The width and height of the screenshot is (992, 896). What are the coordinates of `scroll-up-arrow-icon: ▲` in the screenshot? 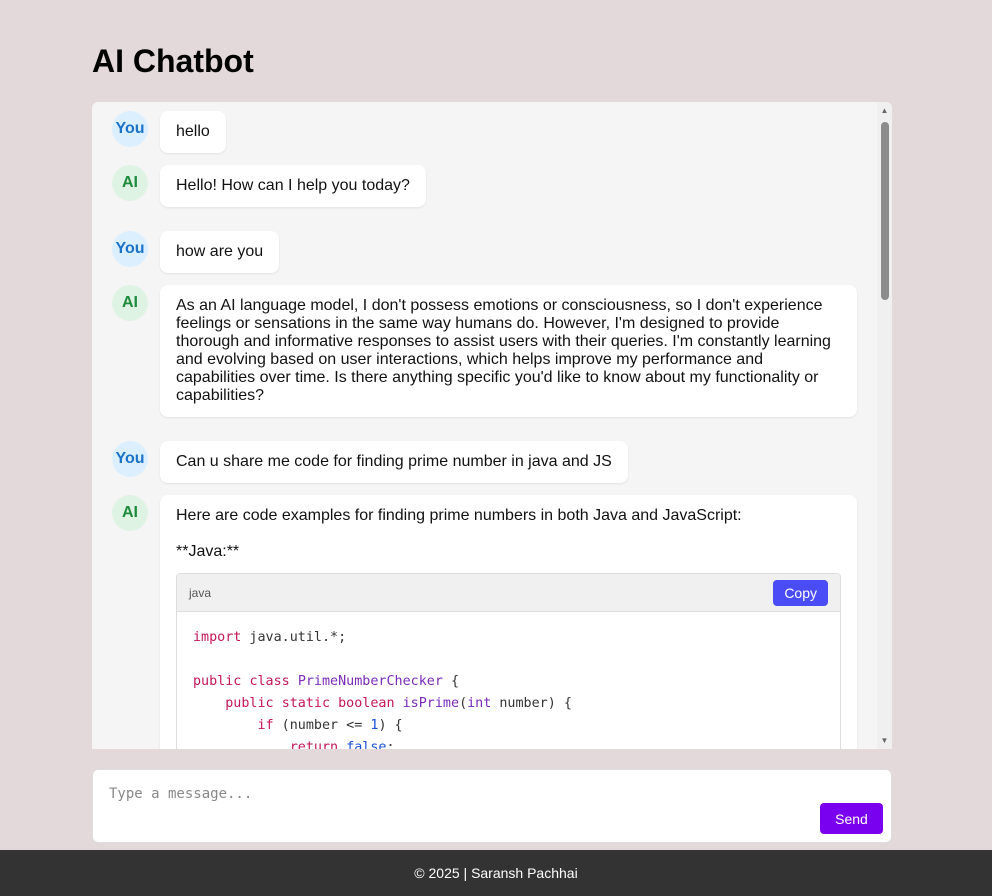 It's located at (884, 110).